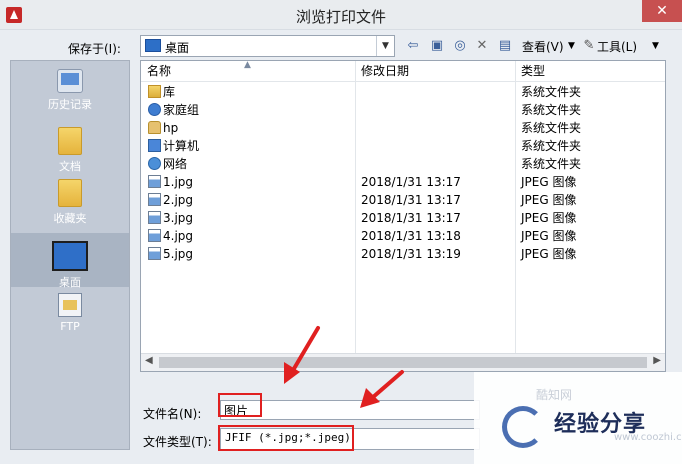 This screenshot has width=682, height=464. I want to click on watermark-small: 酷知网, so click(554, 395).